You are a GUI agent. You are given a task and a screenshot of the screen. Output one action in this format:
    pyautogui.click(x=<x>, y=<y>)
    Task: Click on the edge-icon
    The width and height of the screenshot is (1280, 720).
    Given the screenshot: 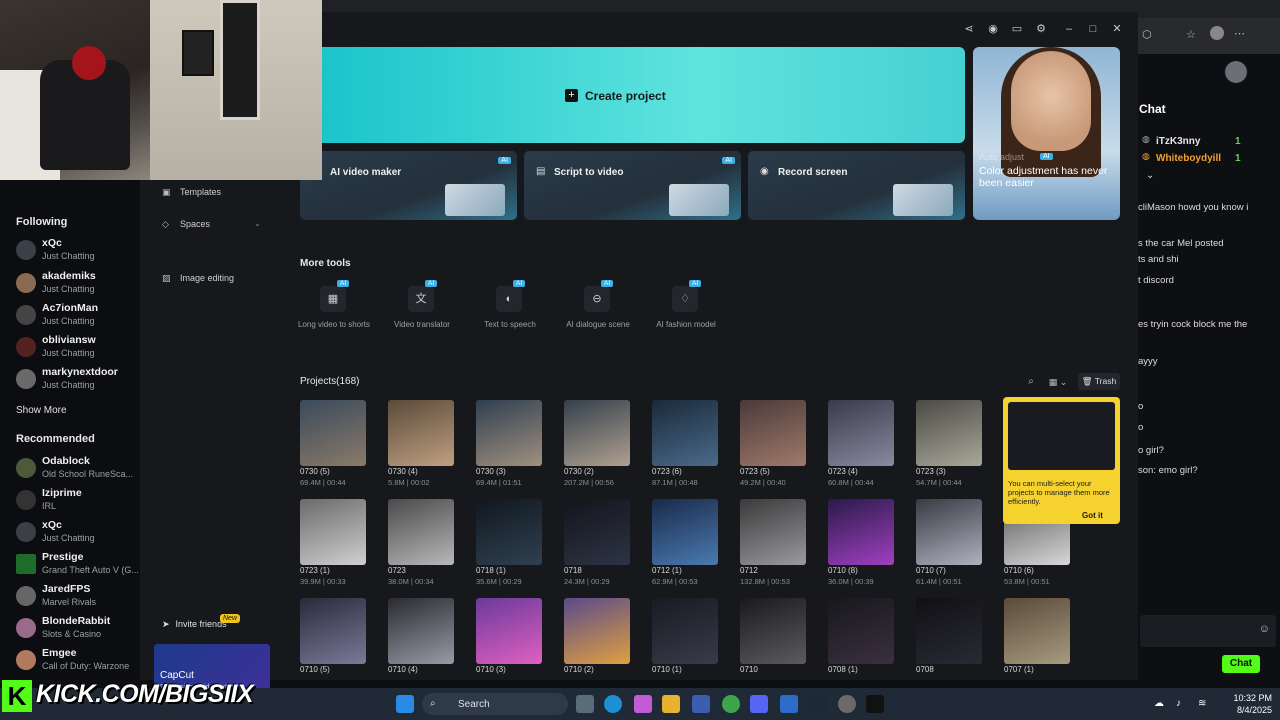 What is the action you would take?
    pyautogui.click(x=613, y=704)
    